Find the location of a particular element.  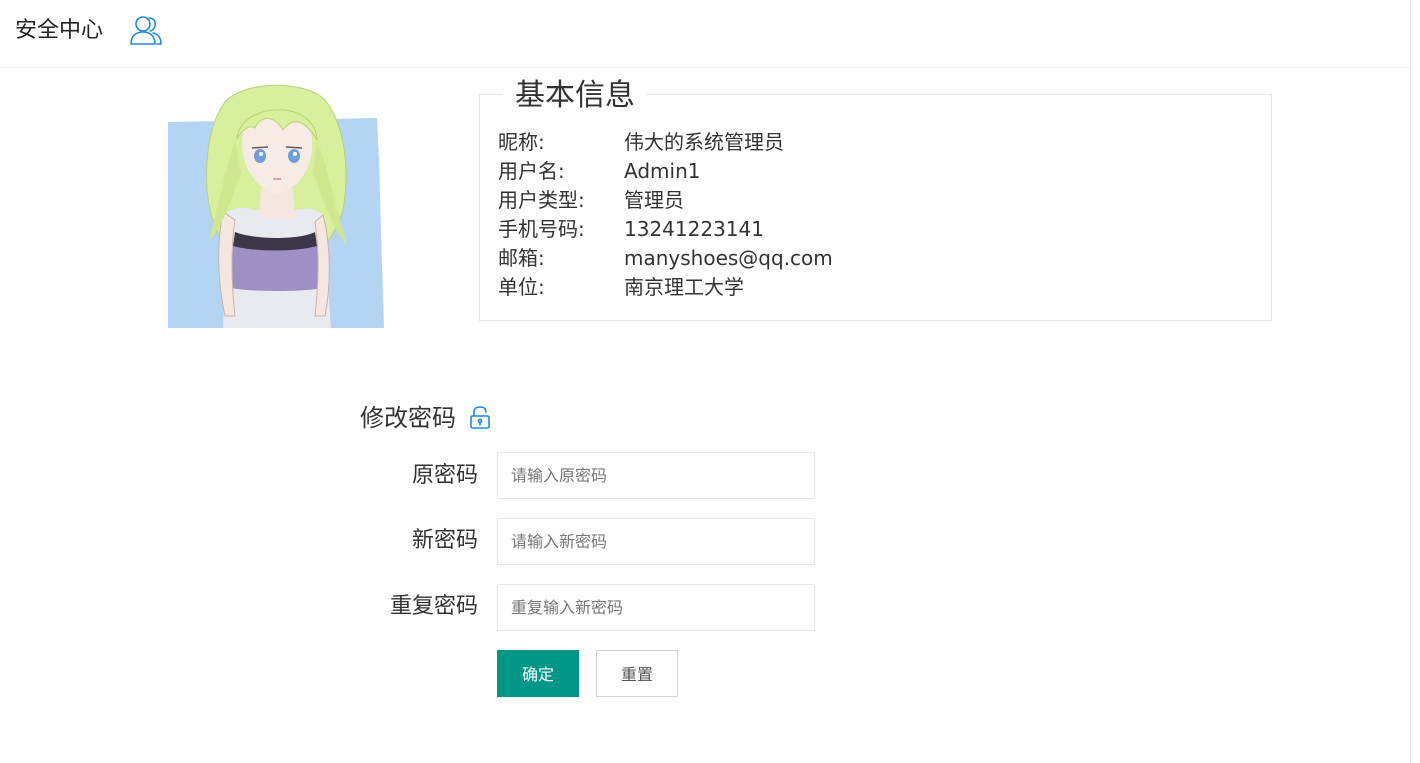

new-password-label: 新密码 is located at coordinates (444, 540).